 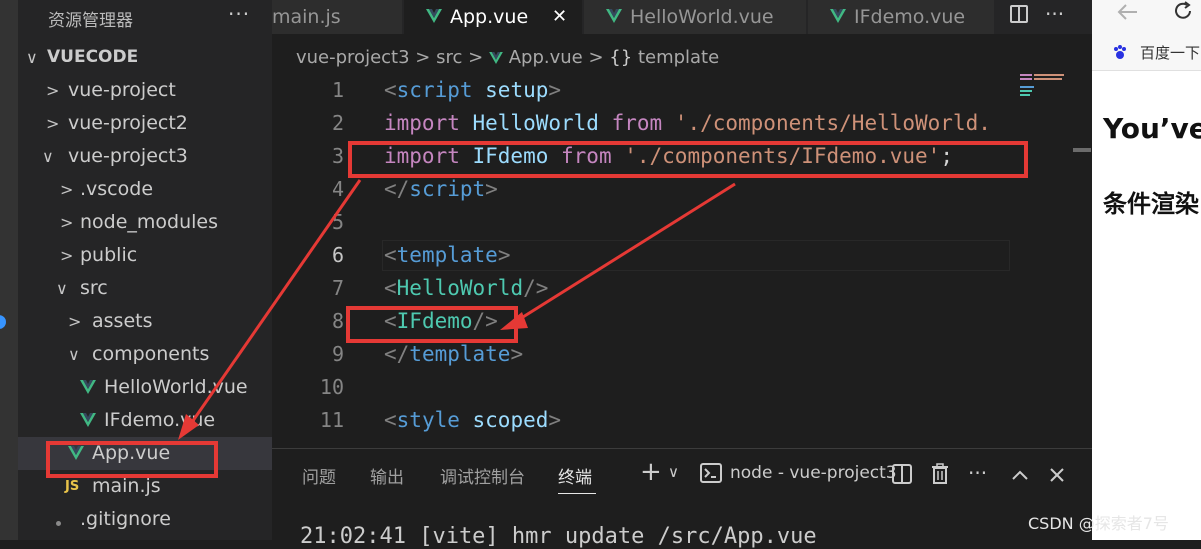 I want to click on arrowhead, so click(x=514, y=321).